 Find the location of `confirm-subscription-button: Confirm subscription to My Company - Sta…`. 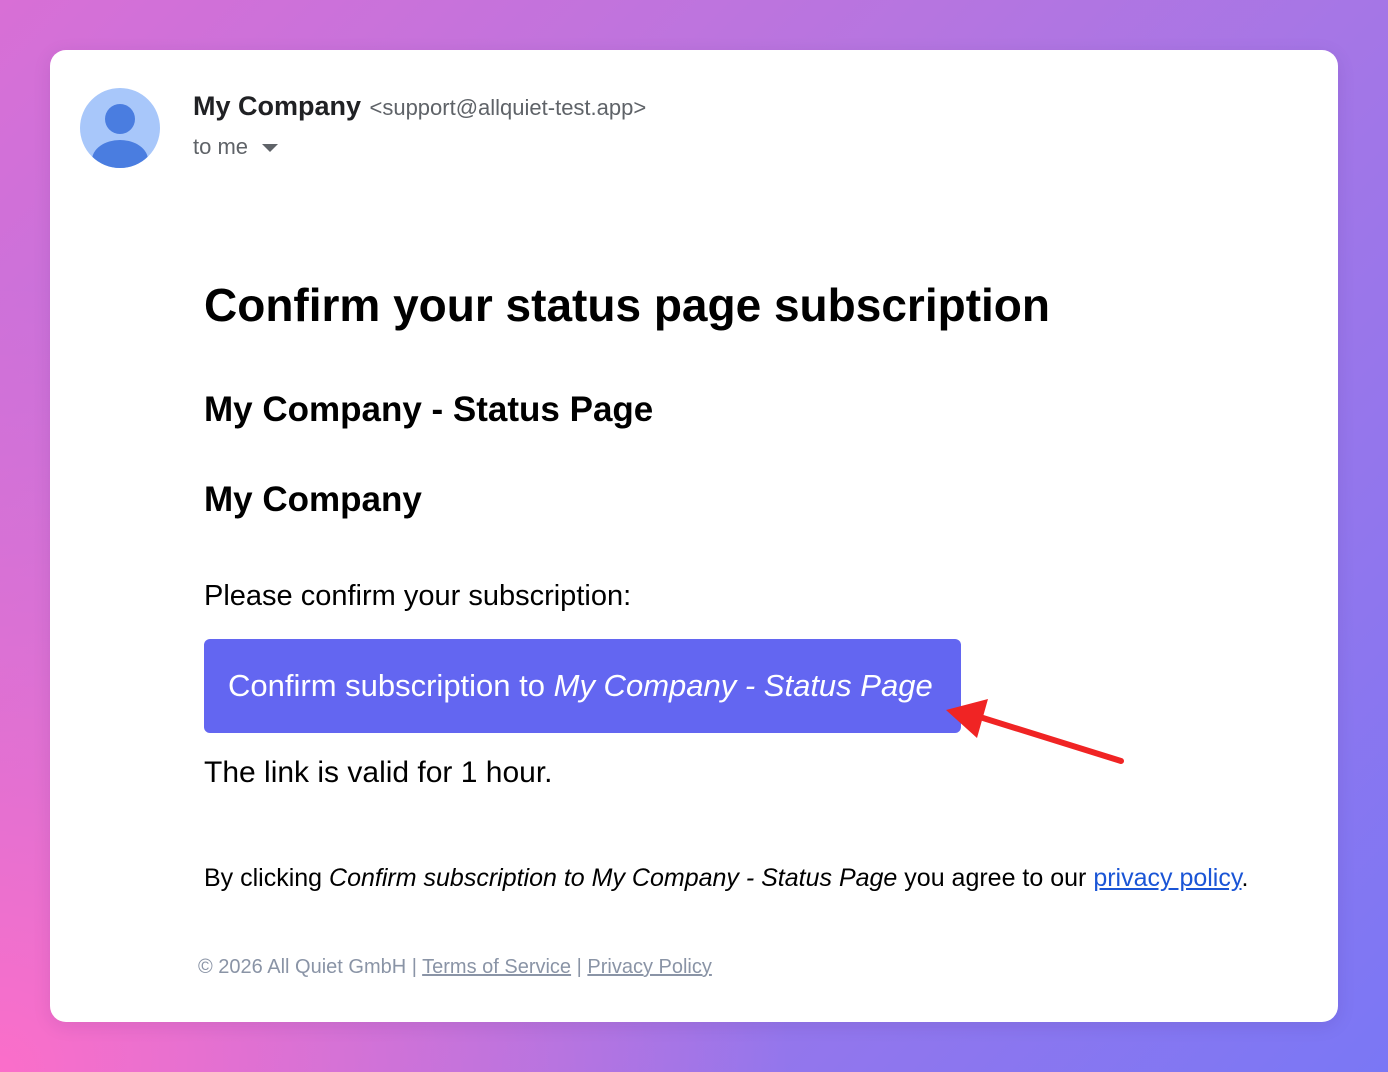

confirm-subscription-button: Confirm subscription to My Company - Sta… is located at coordinates (582, 686).